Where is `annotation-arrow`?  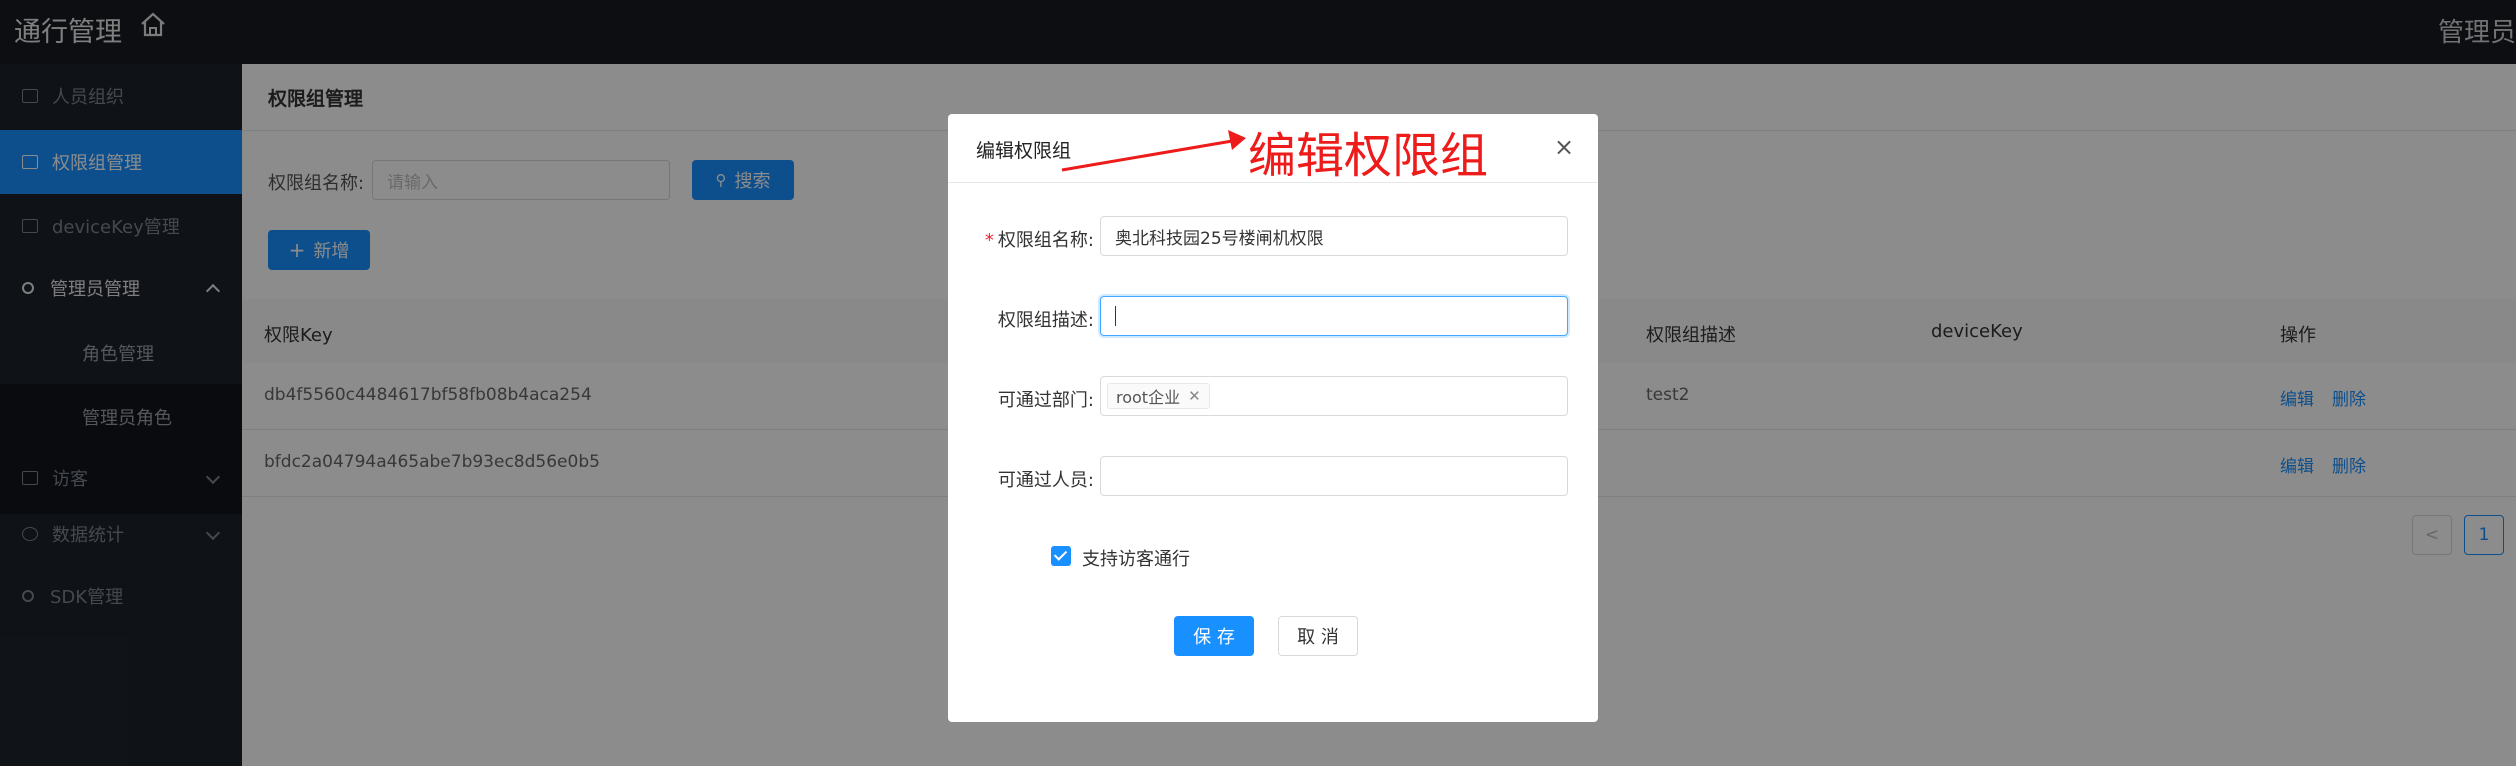
annotation-arrow is located at coordinates (1153, 151).